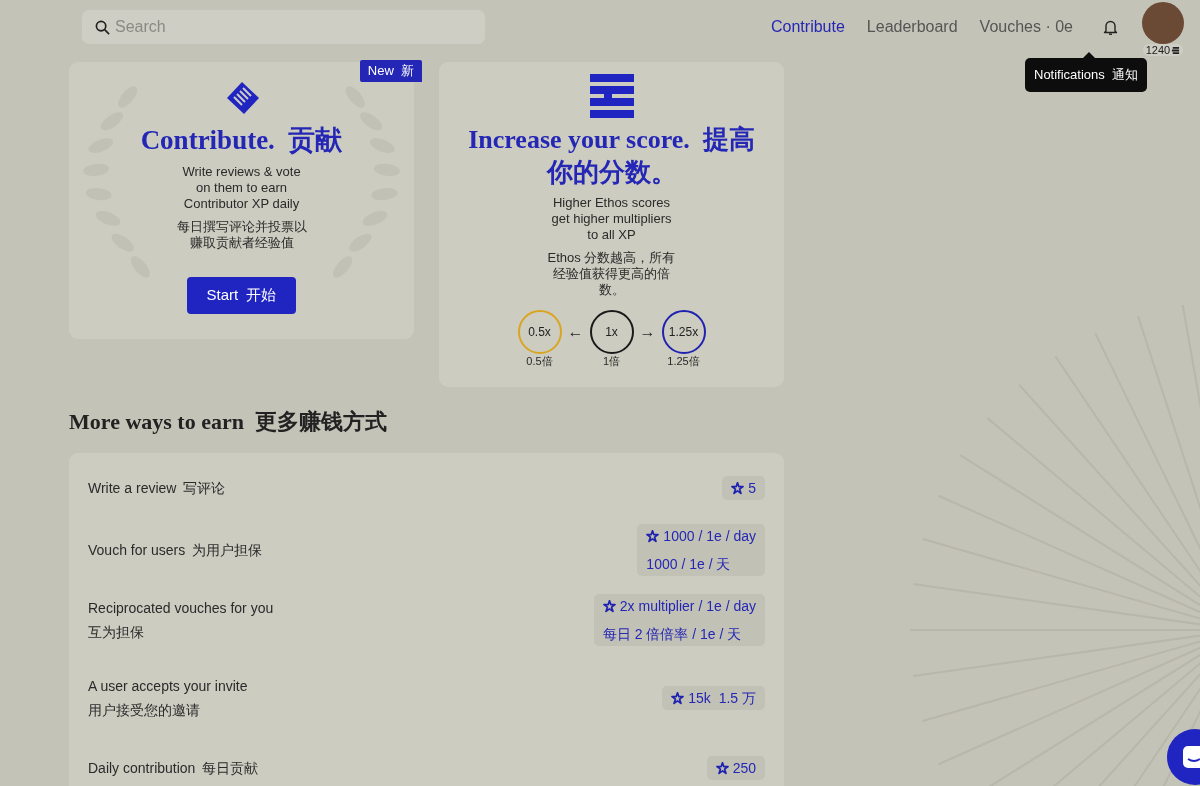  What do you see at coordinates (611, 156) in the screenshot?
I see `card-title: Increase your score. 提高你的分数。` at bounding box center [611, 156].